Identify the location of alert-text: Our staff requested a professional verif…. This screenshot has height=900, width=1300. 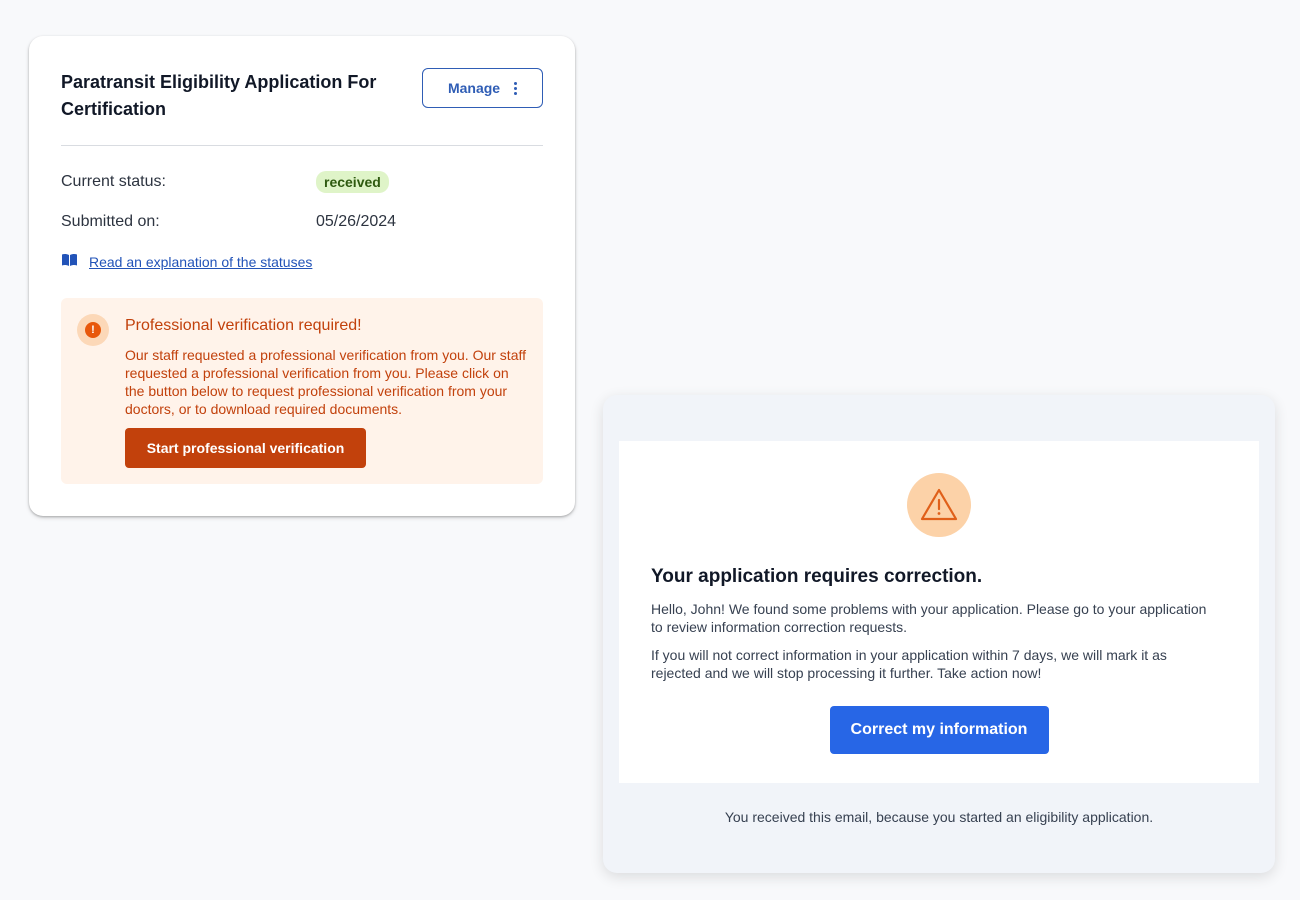
(326, 382).